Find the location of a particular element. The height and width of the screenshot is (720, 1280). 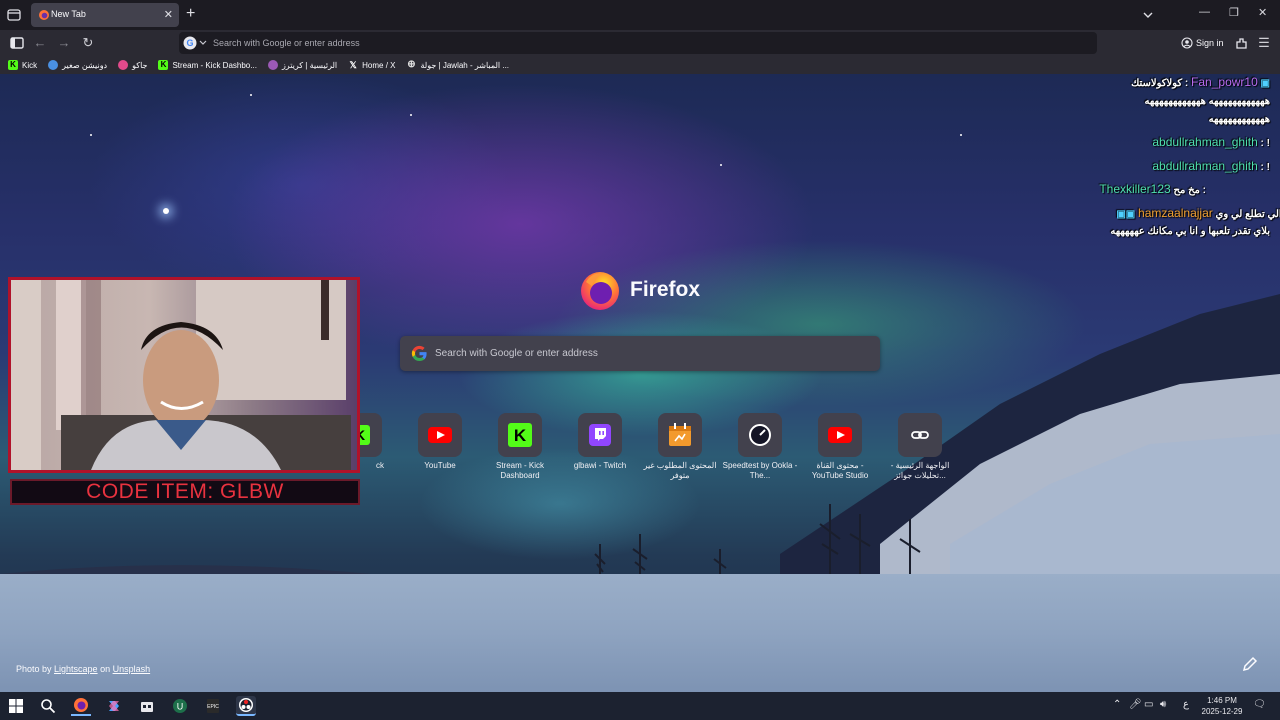

notifications-icon: 🗨︎ is located at coordinates (1259, 704).